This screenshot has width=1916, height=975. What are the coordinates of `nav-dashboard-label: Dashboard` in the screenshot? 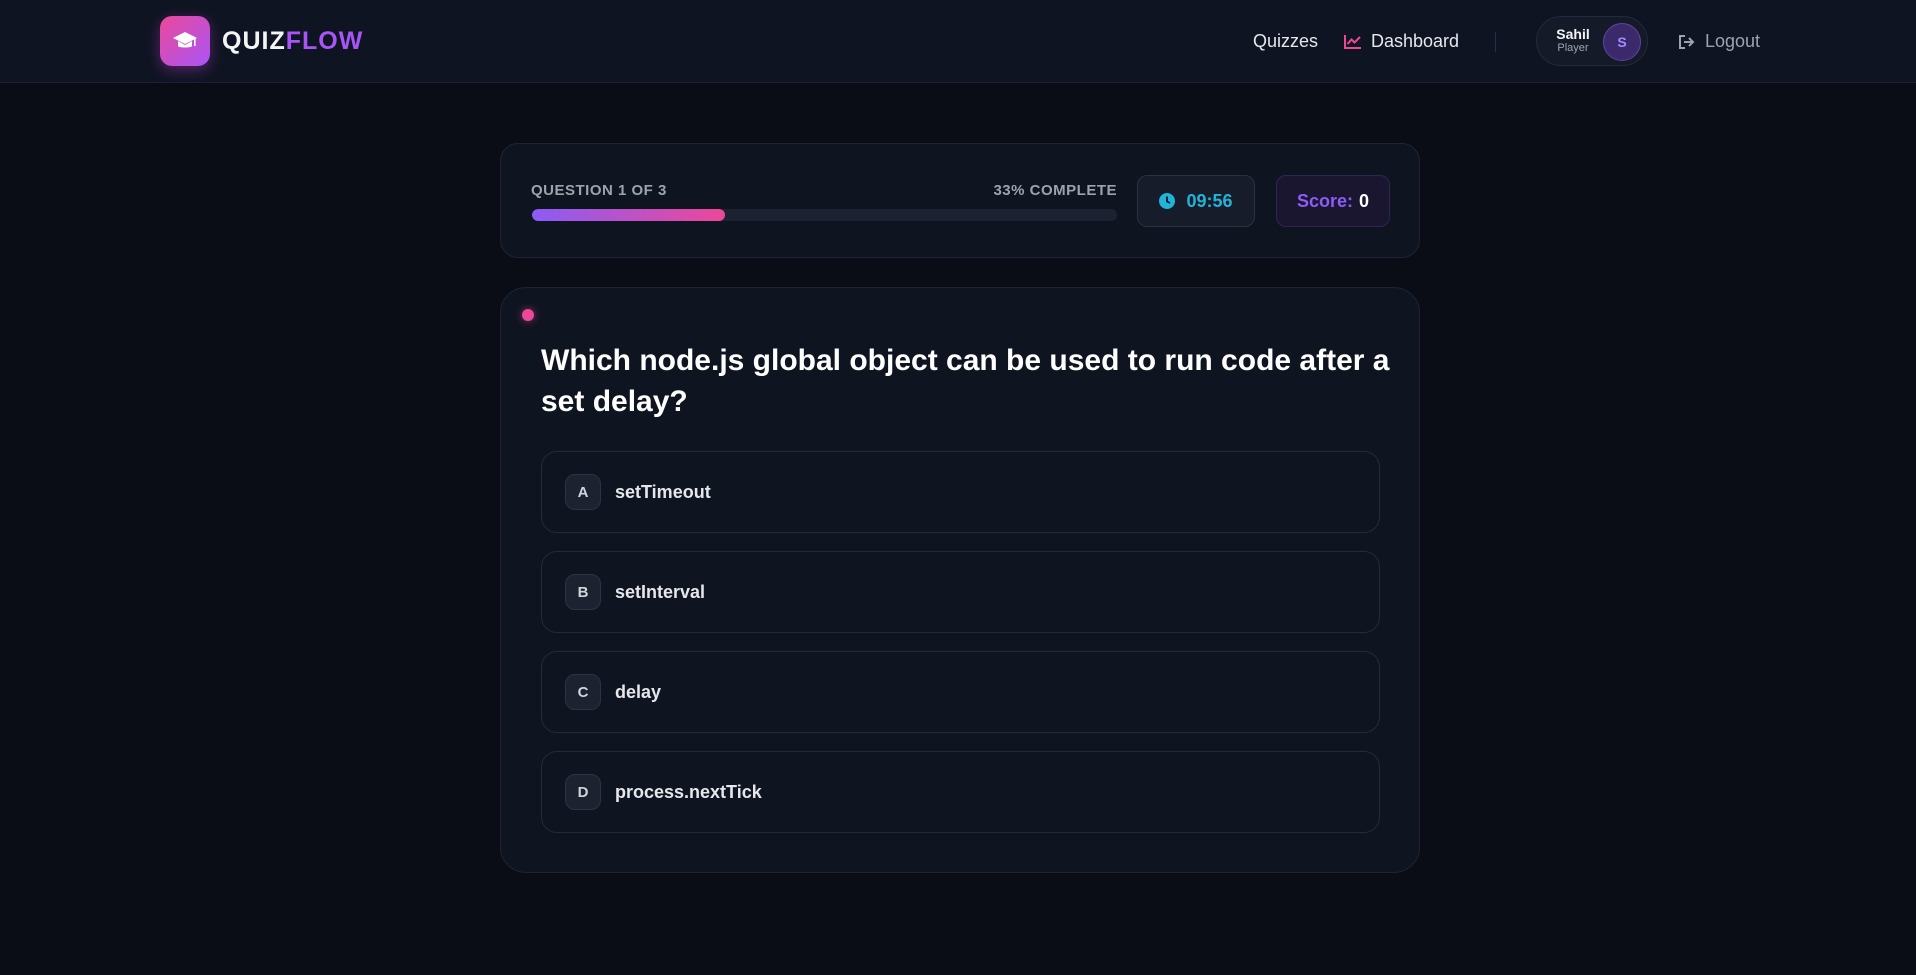 It's located at (1415, 41).